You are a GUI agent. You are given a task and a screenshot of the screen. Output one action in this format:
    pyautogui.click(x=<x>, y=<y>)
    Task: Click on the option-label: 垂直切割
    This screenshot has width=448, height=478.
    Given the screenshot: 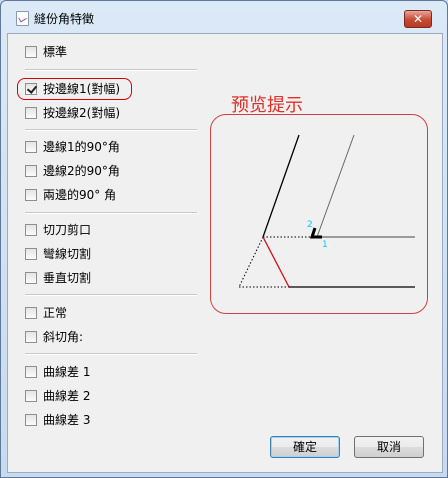 What is the action you would take?
    pyautogui.click(x=67, y=278)
    